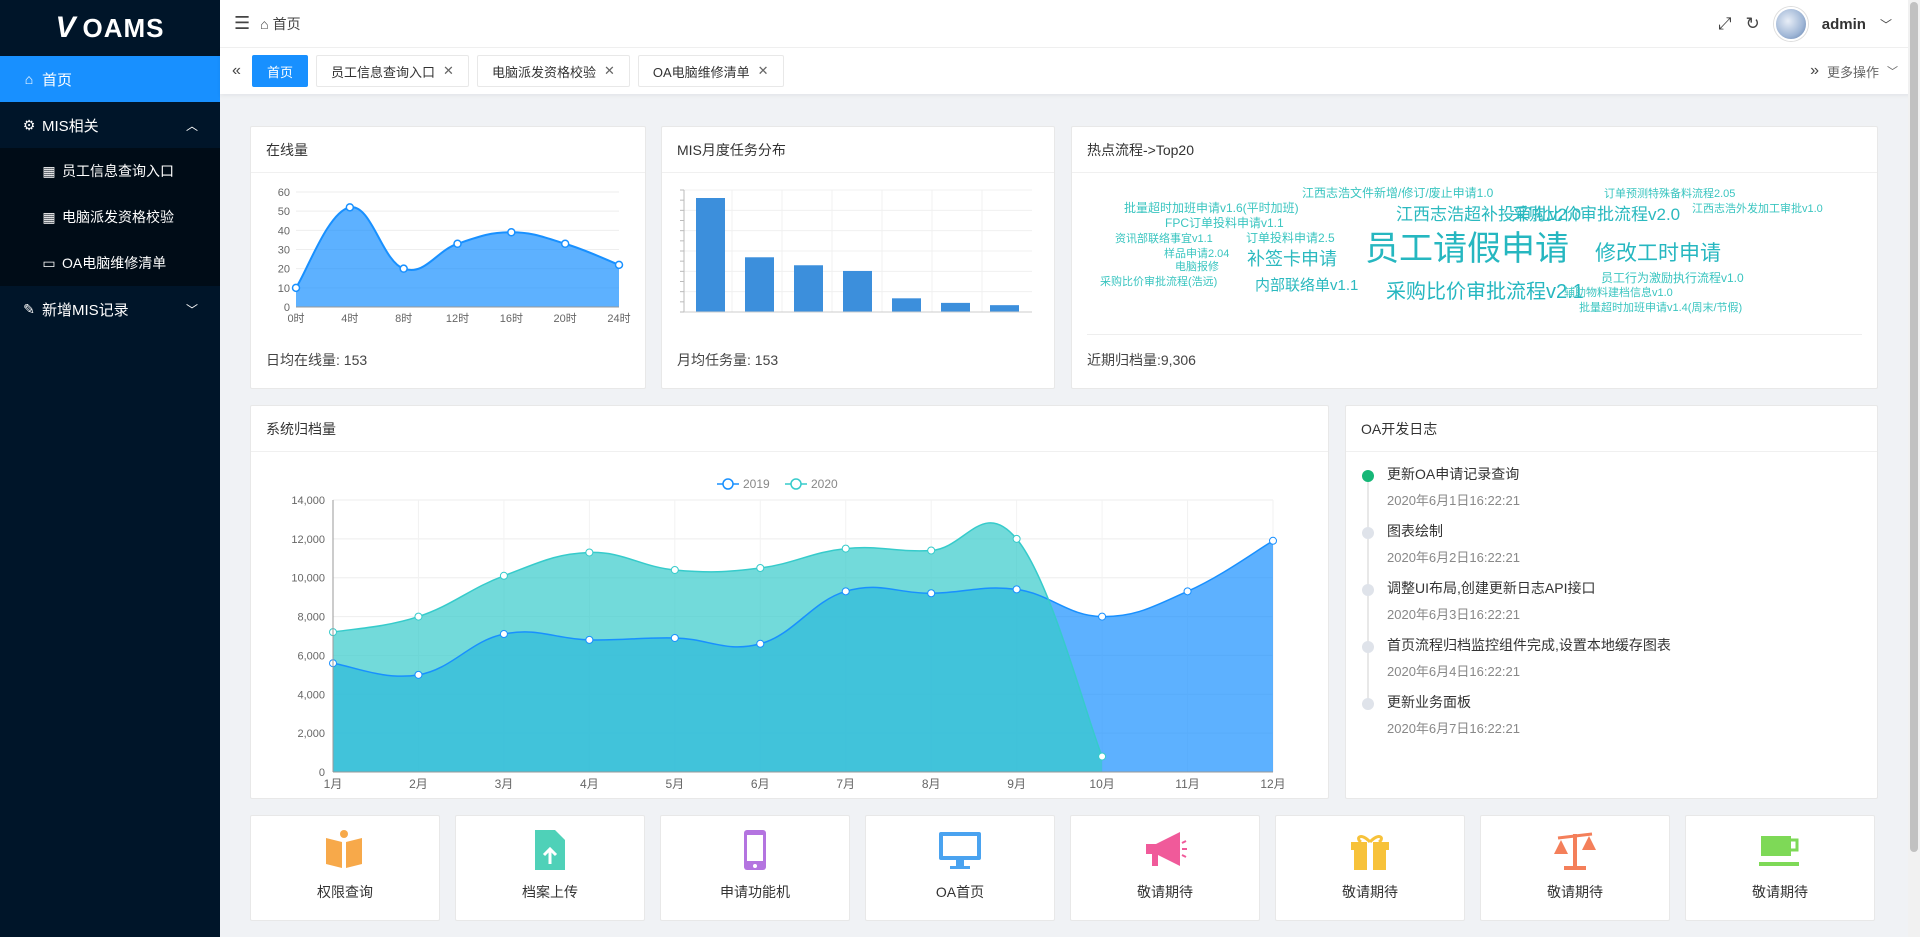  I want to click on refresh-icon: ↻, so click(1753, 24).